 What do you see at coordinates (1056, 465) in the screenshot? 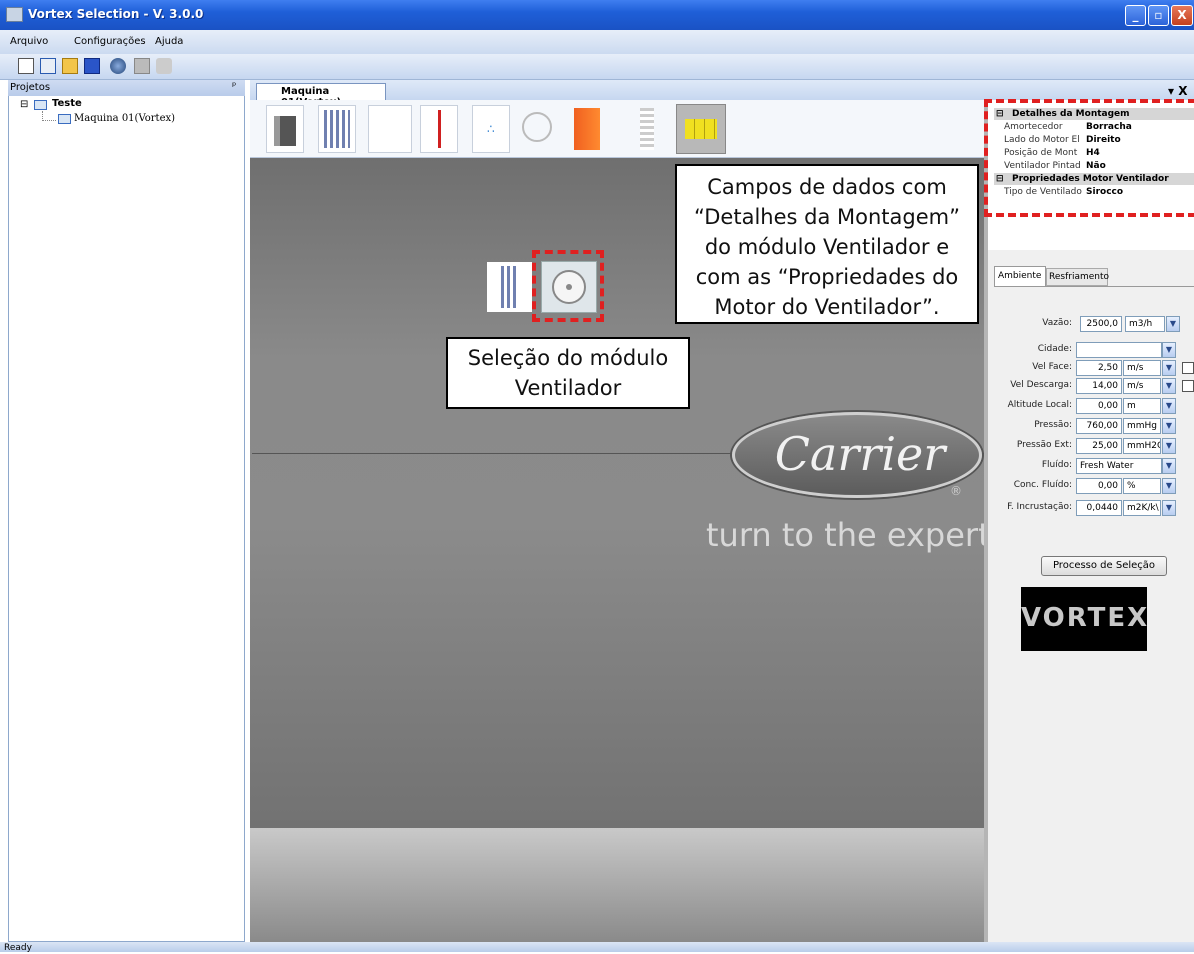
I see `fluido-label: Fluído:` at bounding box center [1056, 465].